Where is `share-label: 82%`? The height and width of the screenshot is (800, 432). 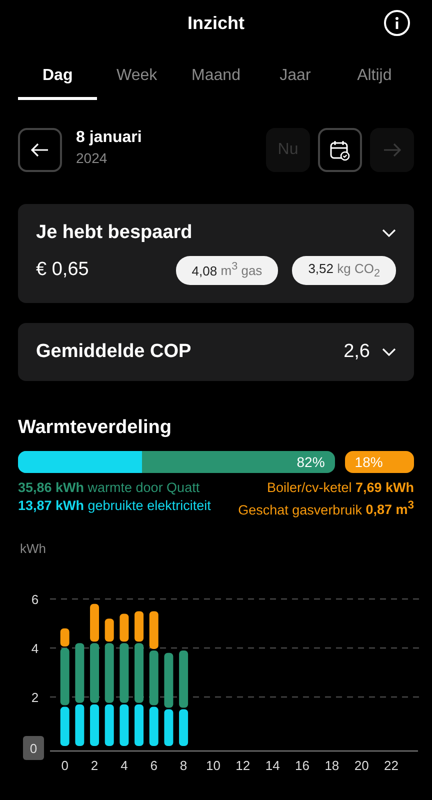 share-label: 82% is located at coordinates (311, 462).